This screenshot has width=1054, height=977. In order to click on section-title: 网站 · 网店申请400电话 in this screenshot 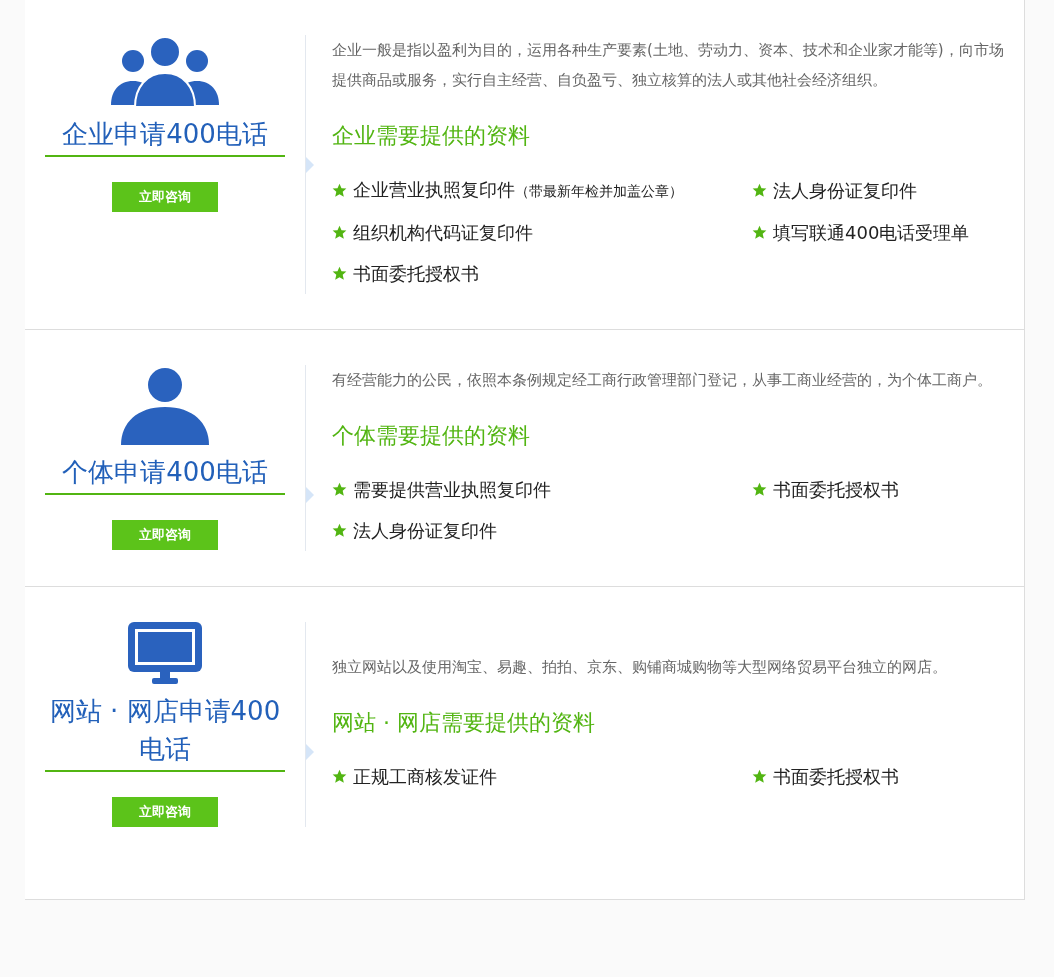, I will do `click(165, 732)`.